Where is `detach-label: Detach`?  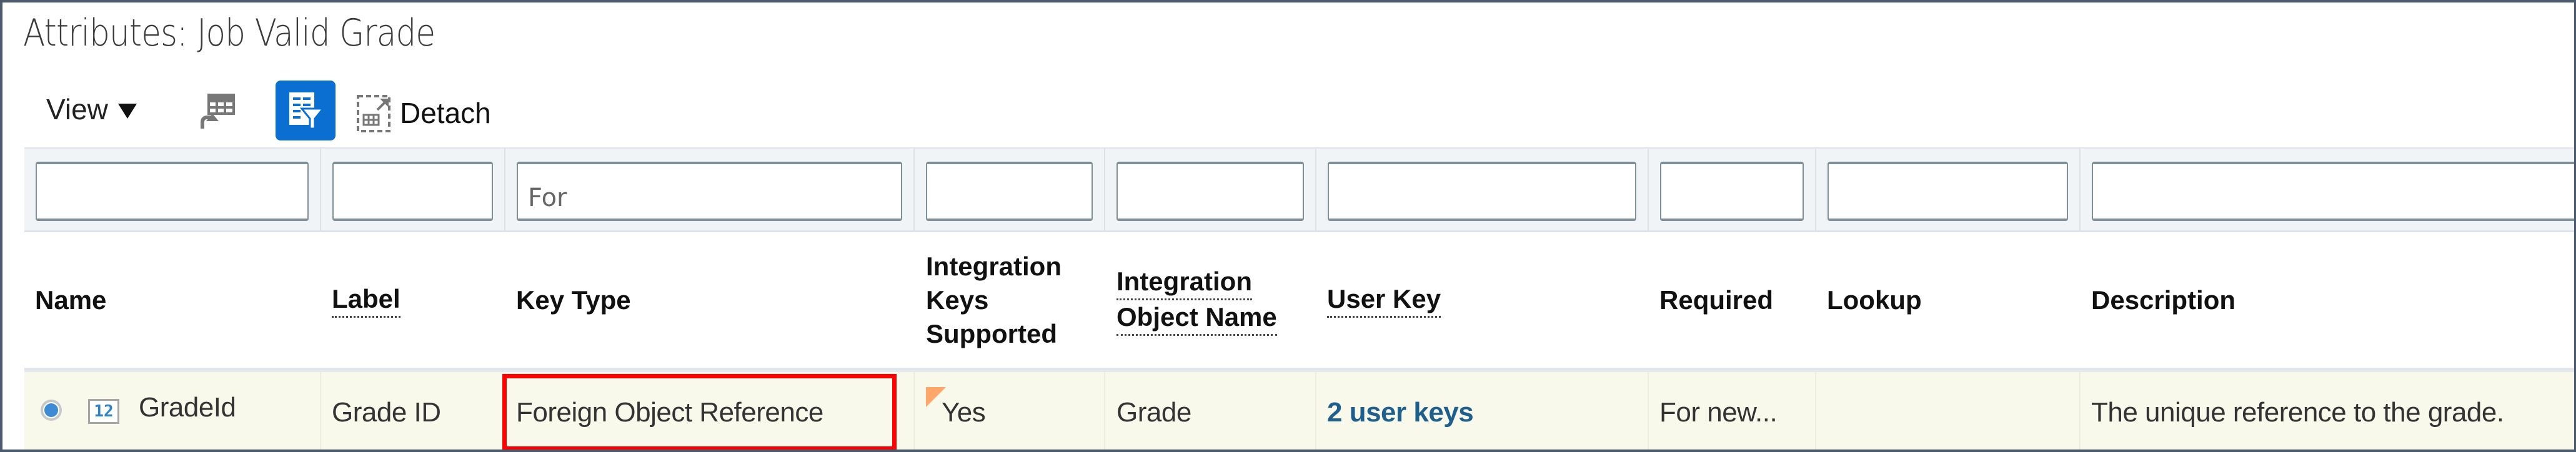
detach-label: Detach is located at coordinates (445, 113).